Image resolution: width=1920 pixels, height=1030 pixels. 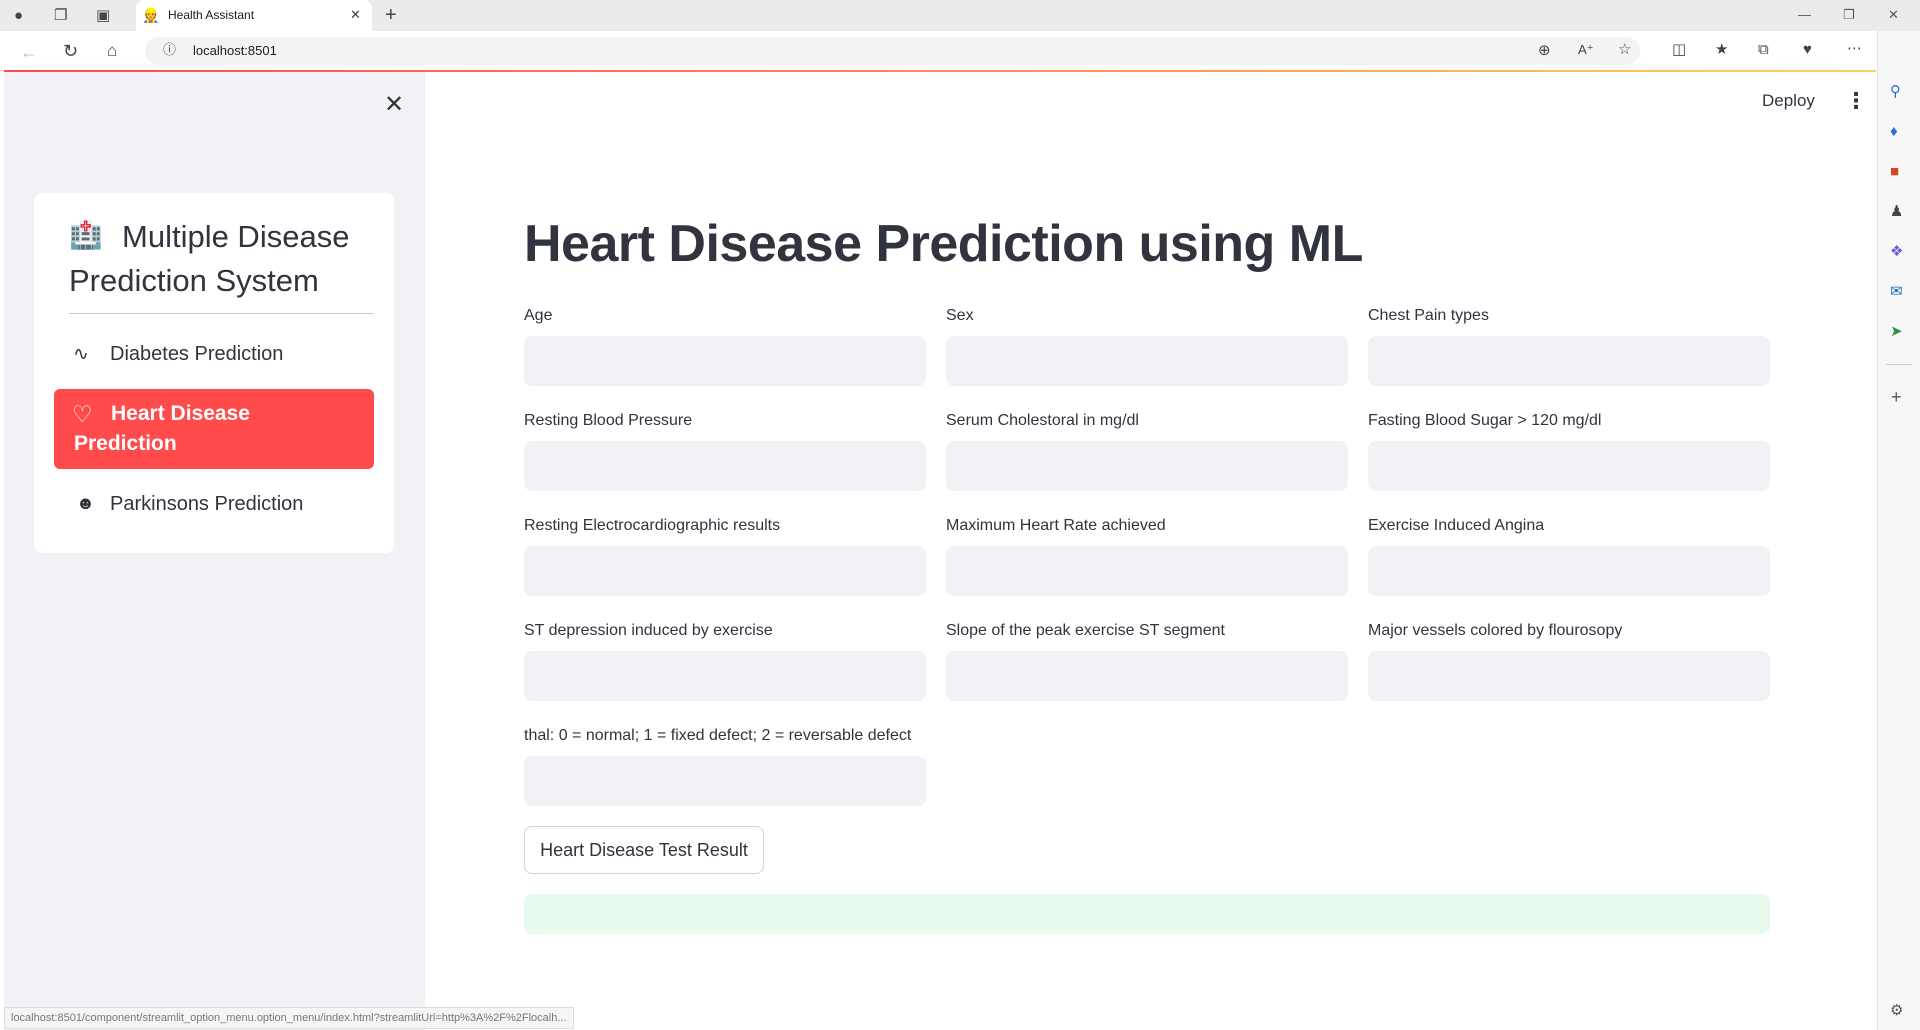 I want to click on new-tab-icon: +, so click(x=391, y=15).